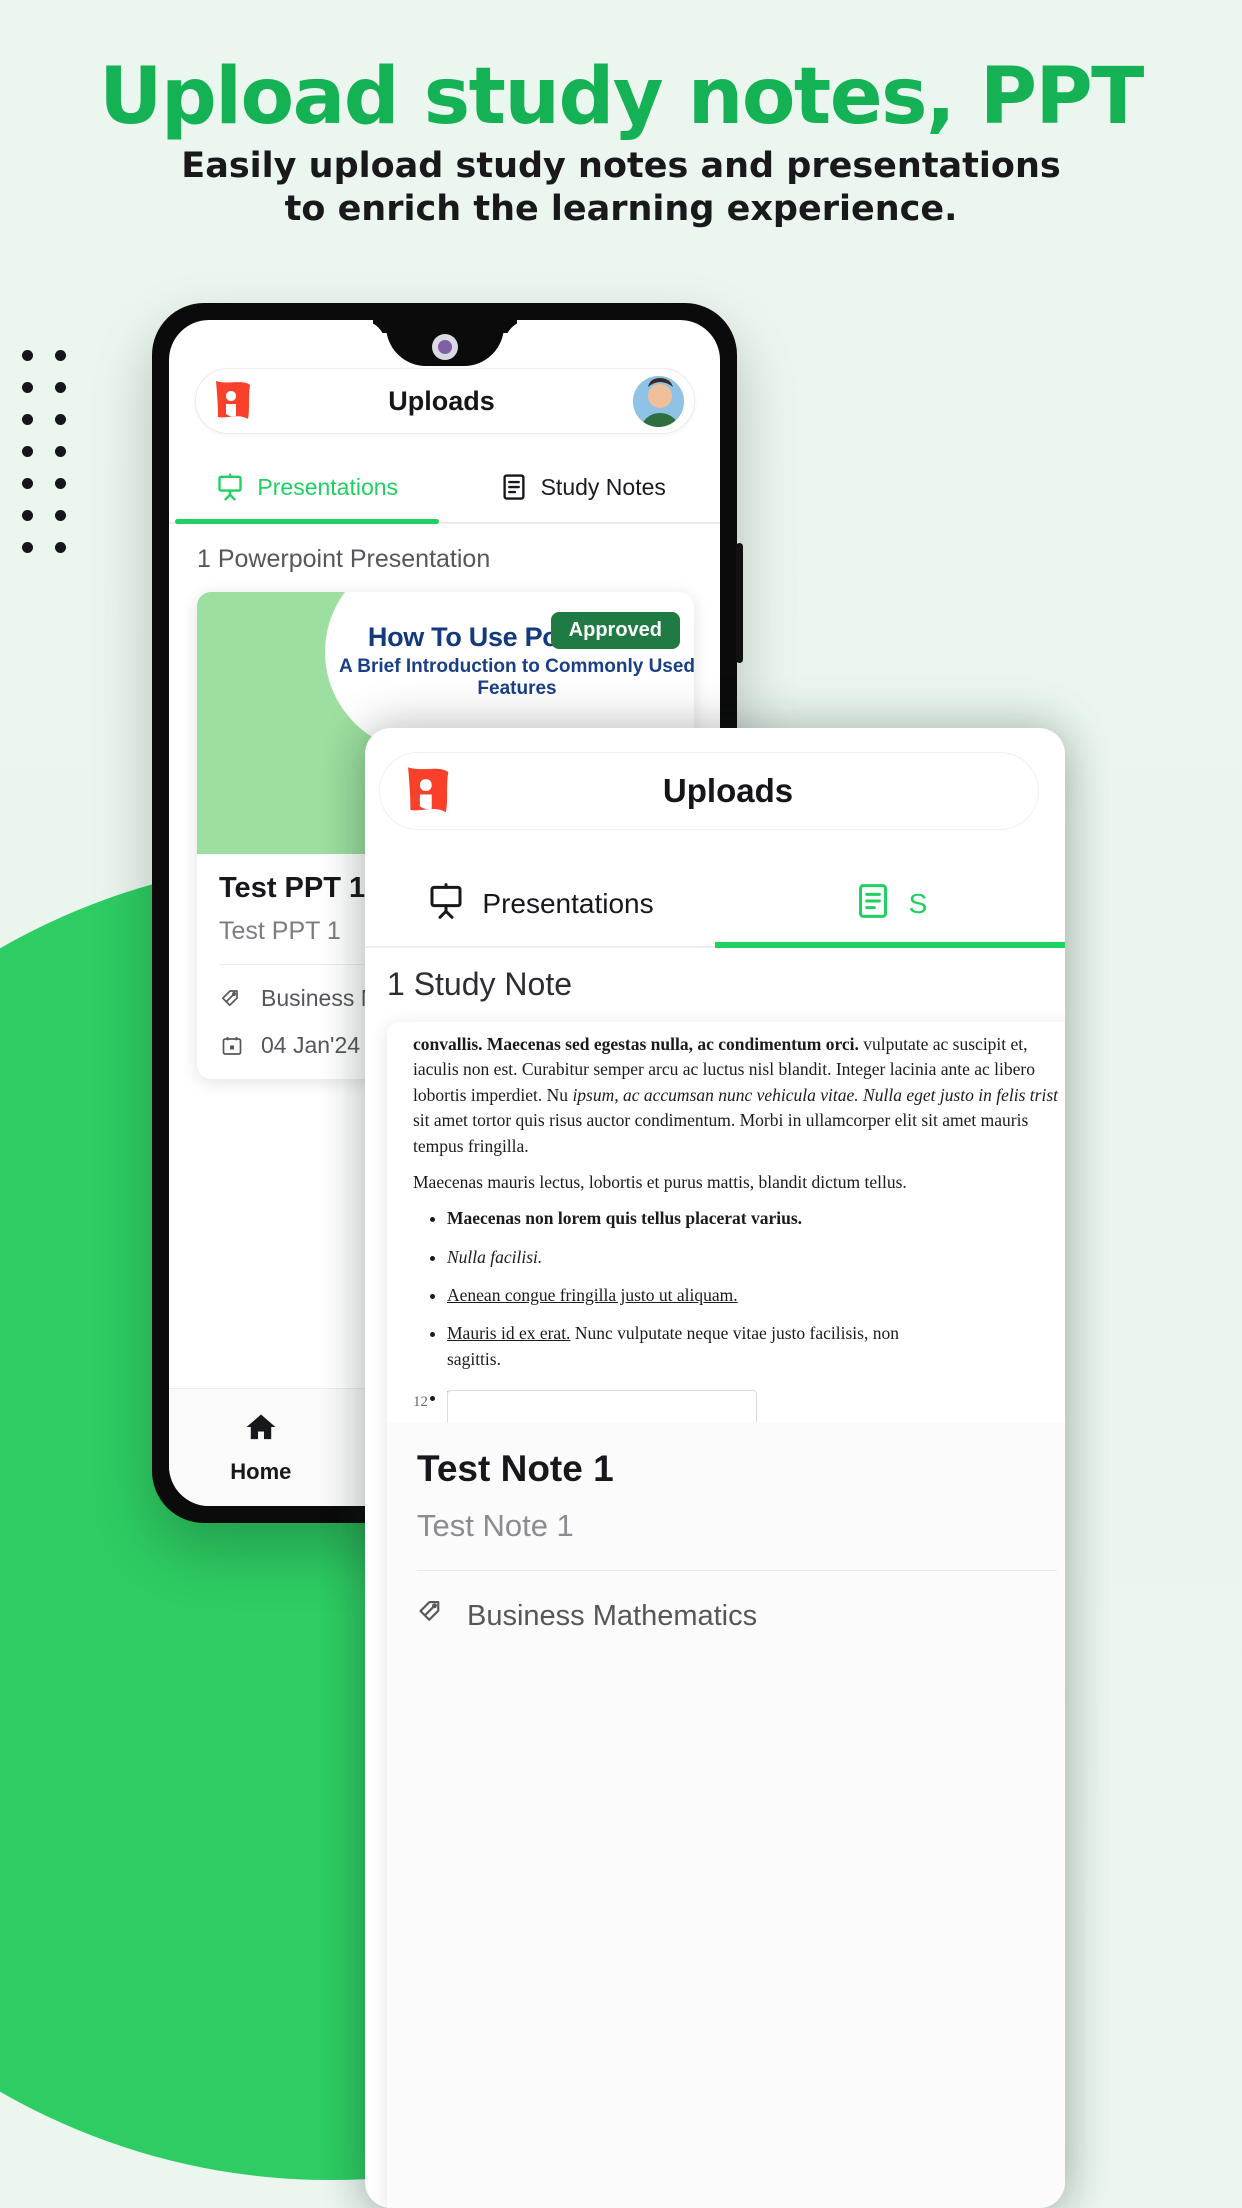 Image resolution: width=1242 pixels, height=2208 pixels. Describe the element at coordinates (495, 1525) in the screenshot. I see `study-note-subtitle: Test Note 1` at that location.